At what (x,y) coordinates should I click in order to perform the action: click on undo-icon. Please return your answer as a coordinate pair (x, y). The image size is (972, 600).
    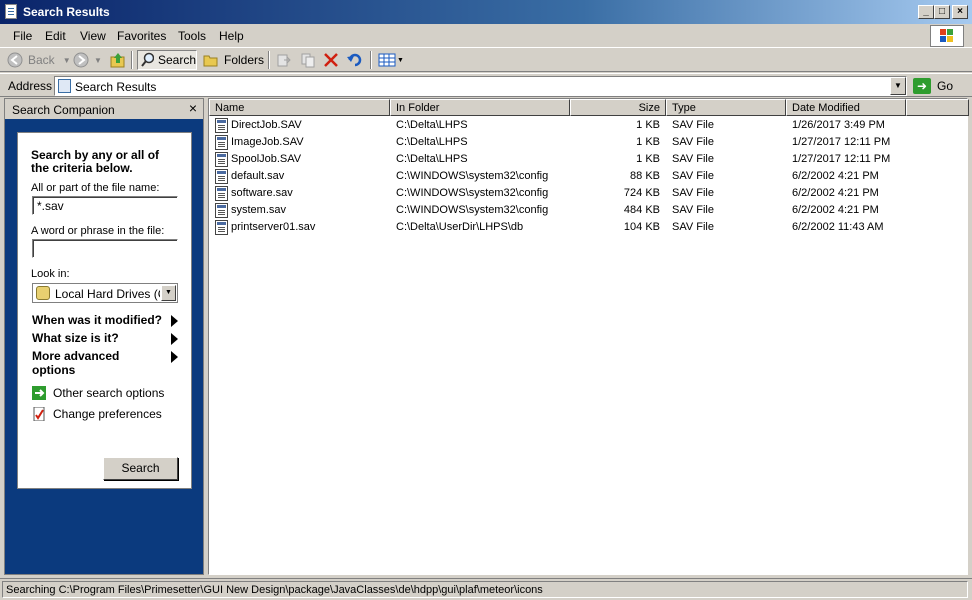
    Looking at the image, I should click on (354, 60).